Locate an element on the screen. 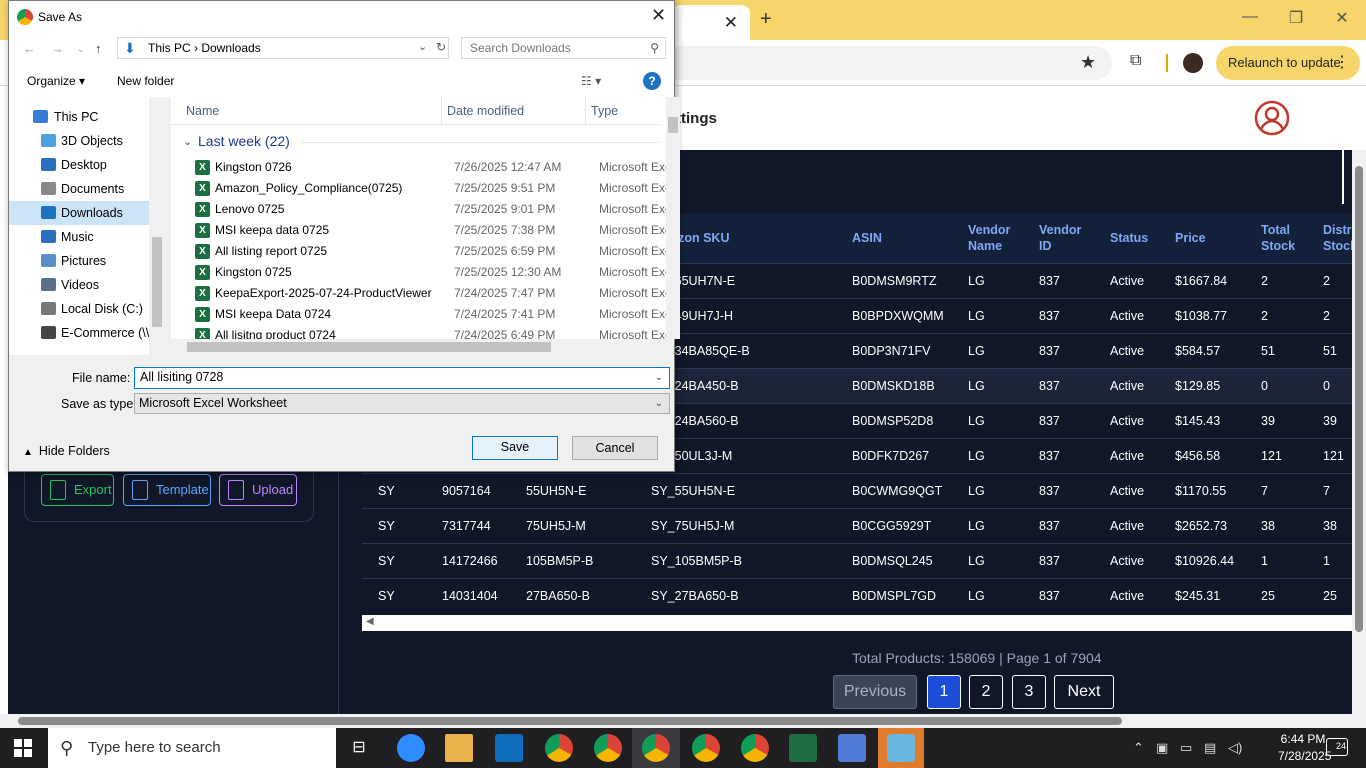  tree-item: Documents is located at coordinates (79, 189).